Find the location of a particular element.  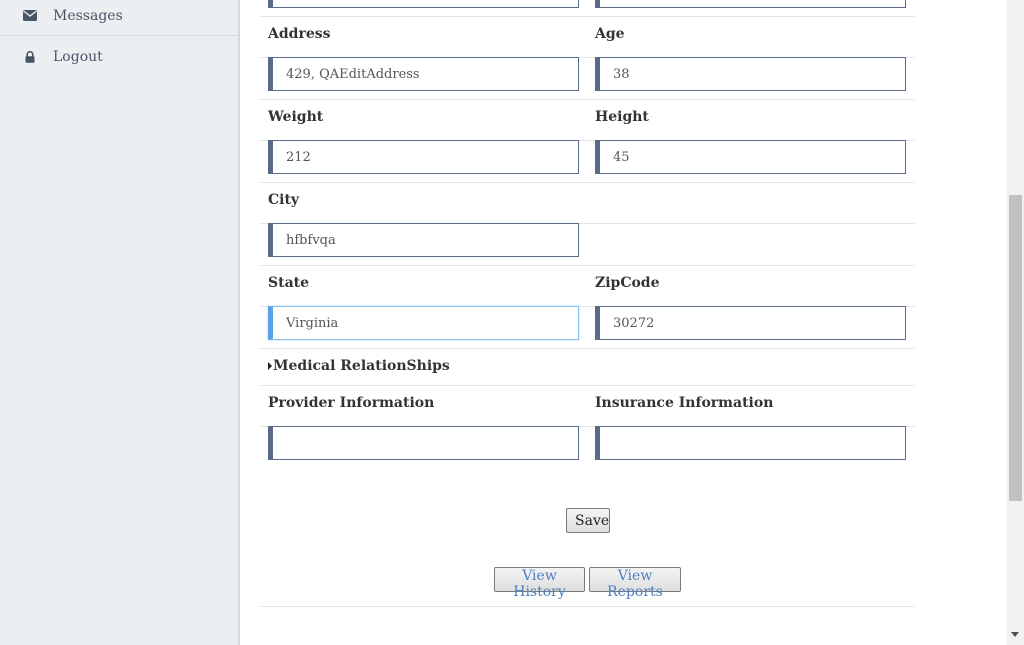

age-field is located at coordinates (750, 74).